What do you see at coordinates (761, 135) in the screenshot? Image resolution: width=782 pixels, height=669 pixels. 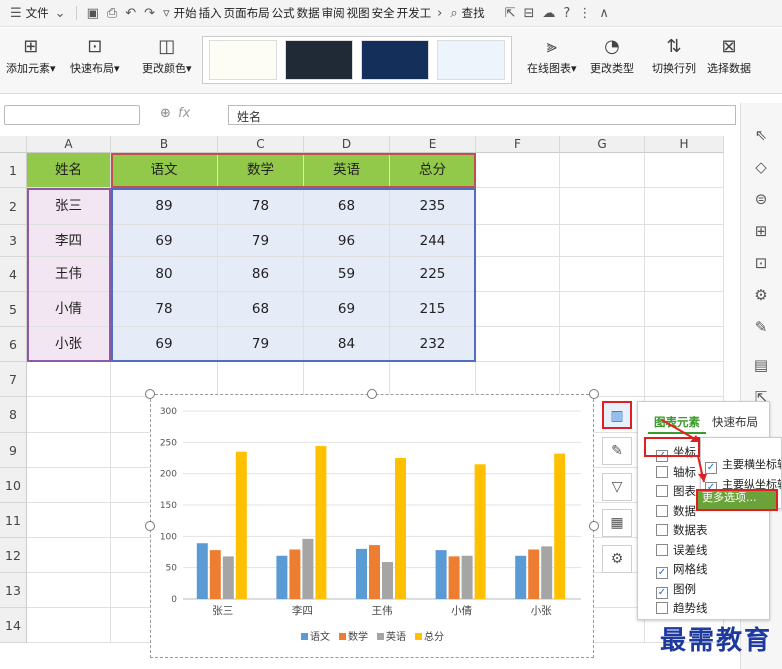 I see `cursor-icon: ⇖` at bounding box center [761, 135].